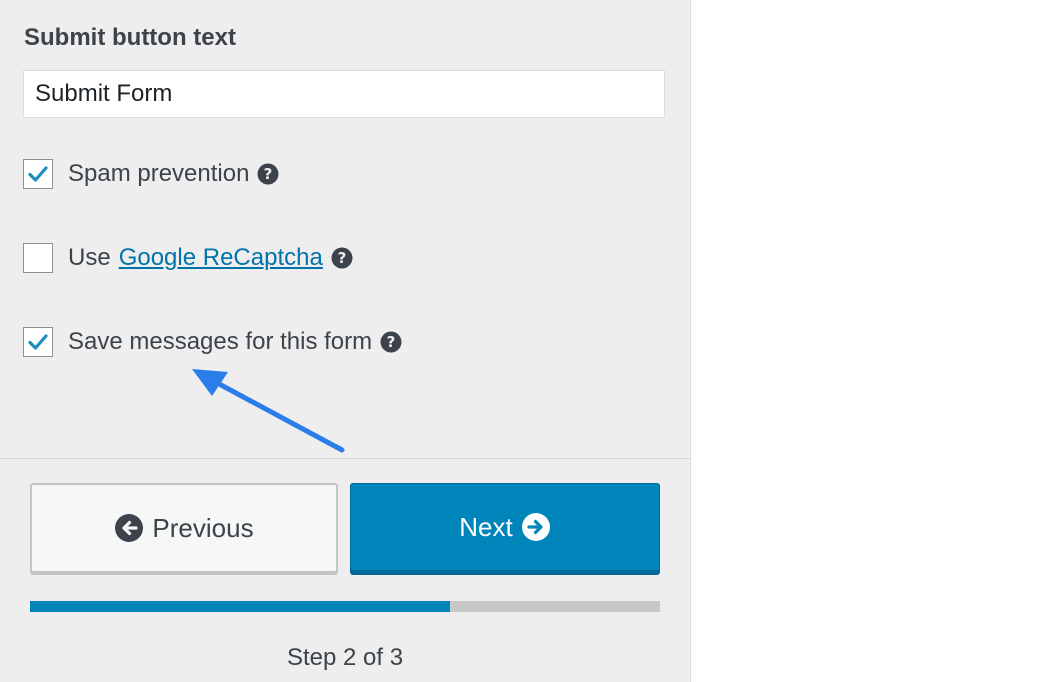 This screenshot has height=682, width=1062. What do you see at coordinates (486, 526) in the screenshot?
I see `next-button-label: Next` at bounding box center [486, 526].